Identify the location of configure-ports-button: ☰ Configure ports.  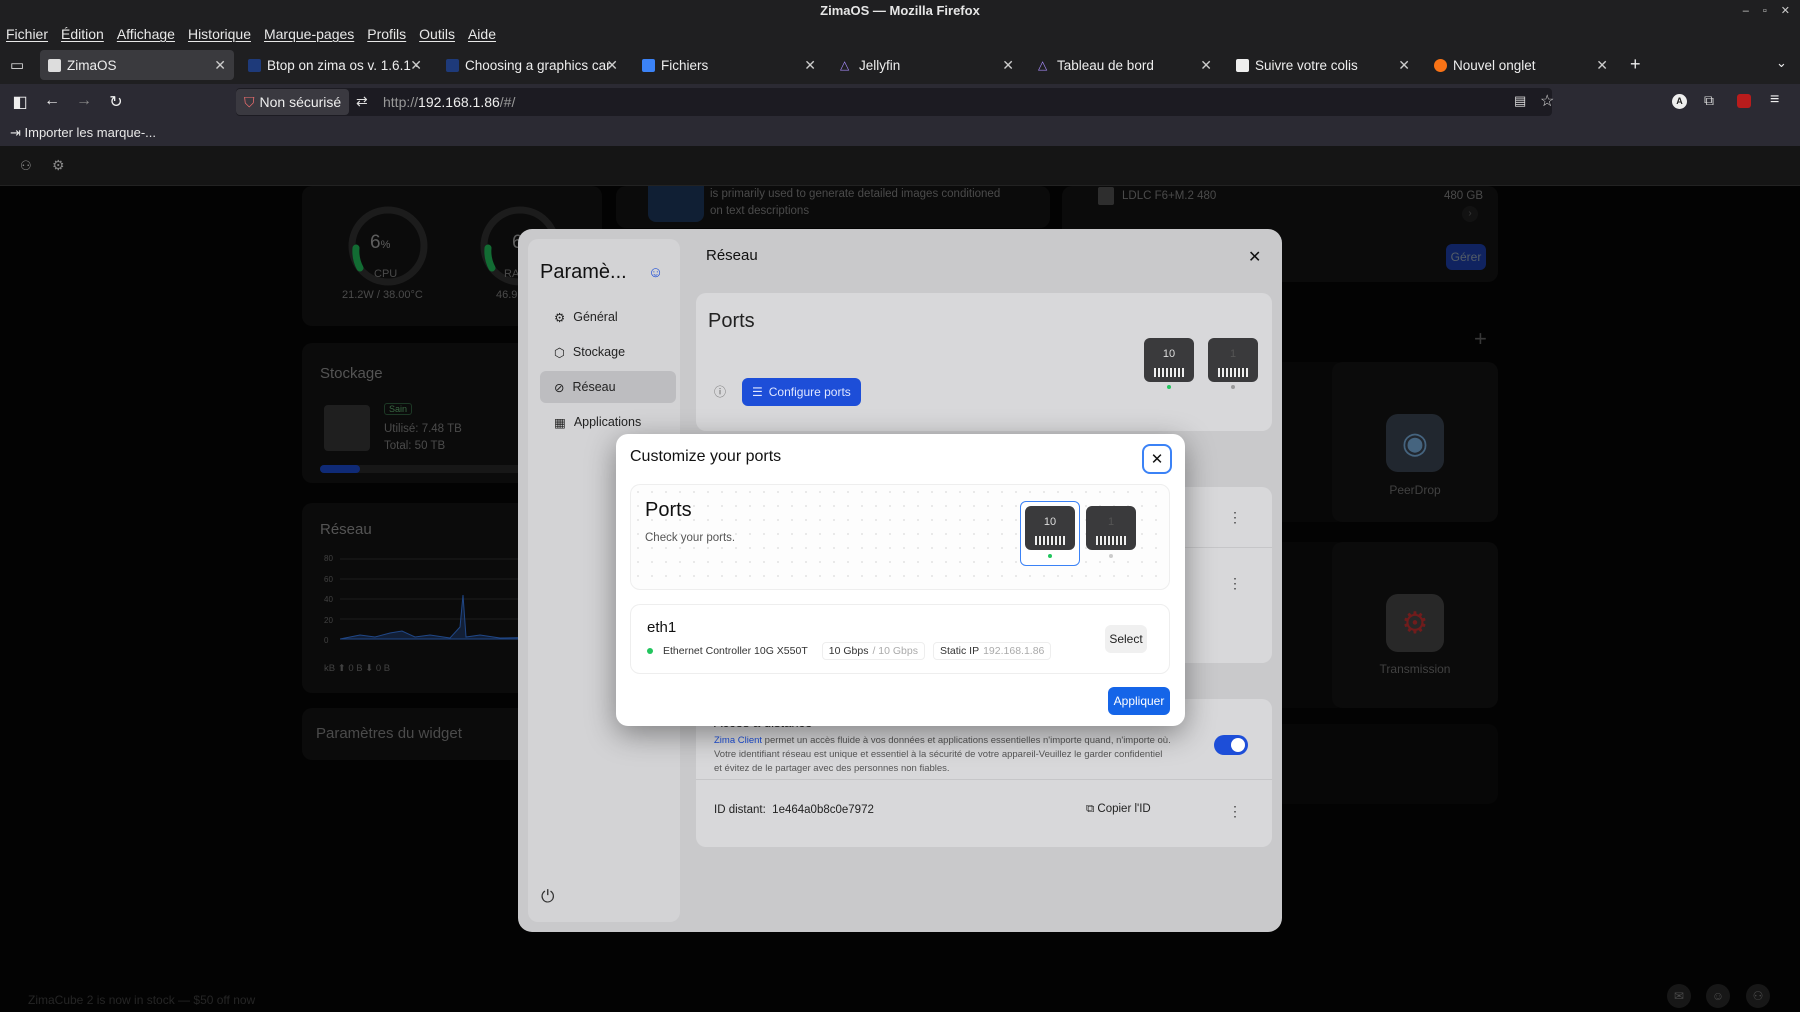
(801, 392).